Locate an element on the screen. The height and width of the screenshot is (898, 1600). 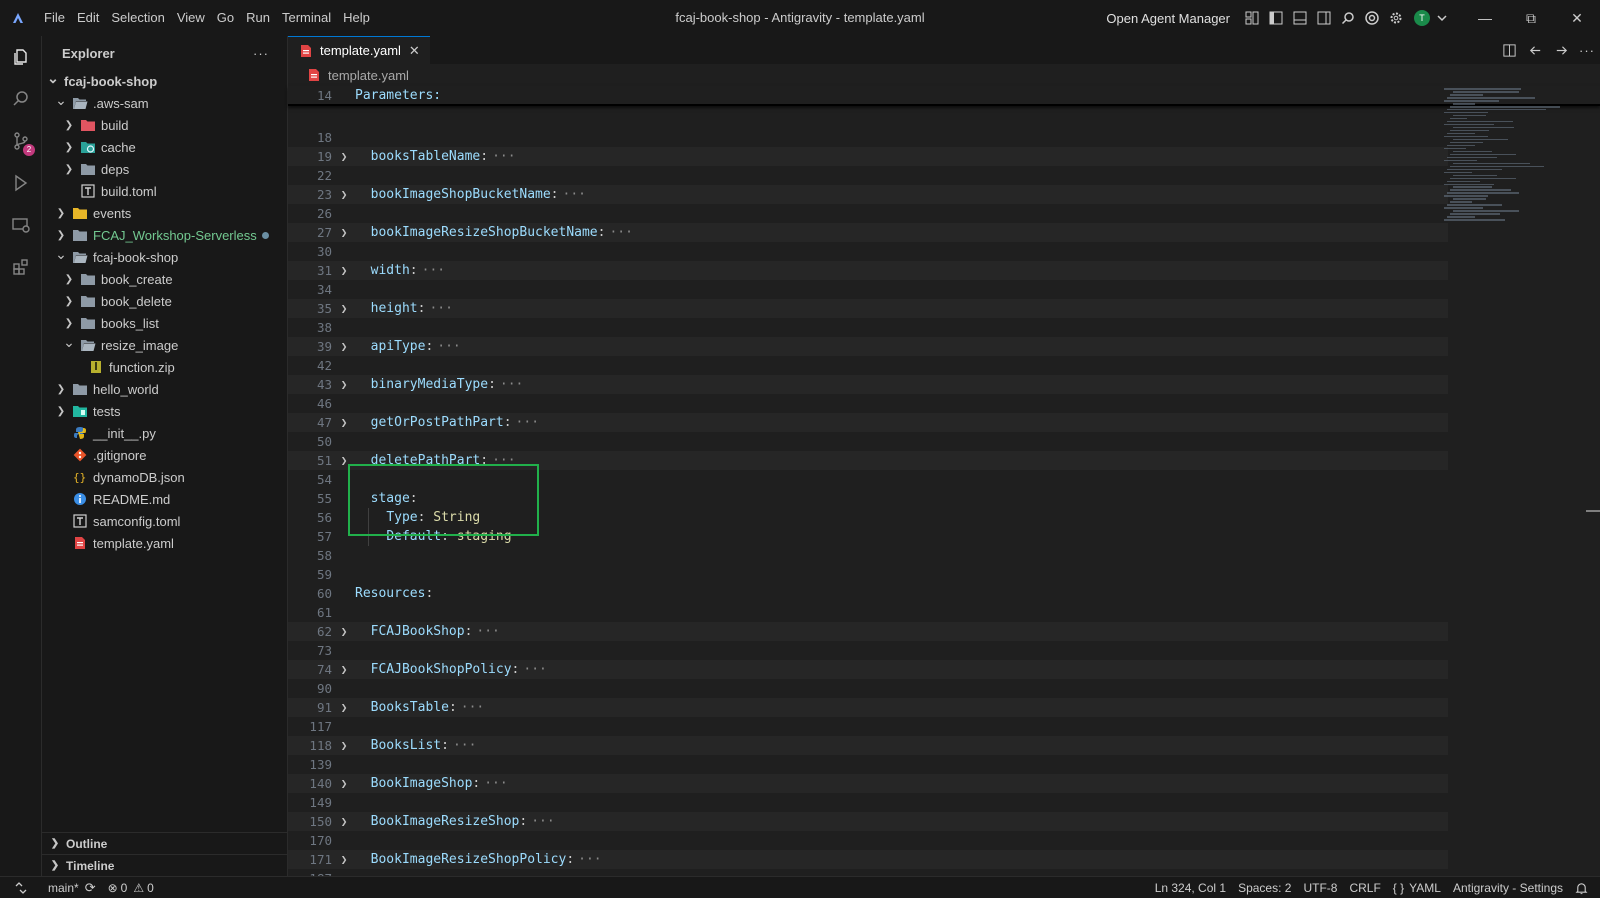
code-line: 62 ❯ FCAJBookShop: ··· is located at coordinates (868, 631).